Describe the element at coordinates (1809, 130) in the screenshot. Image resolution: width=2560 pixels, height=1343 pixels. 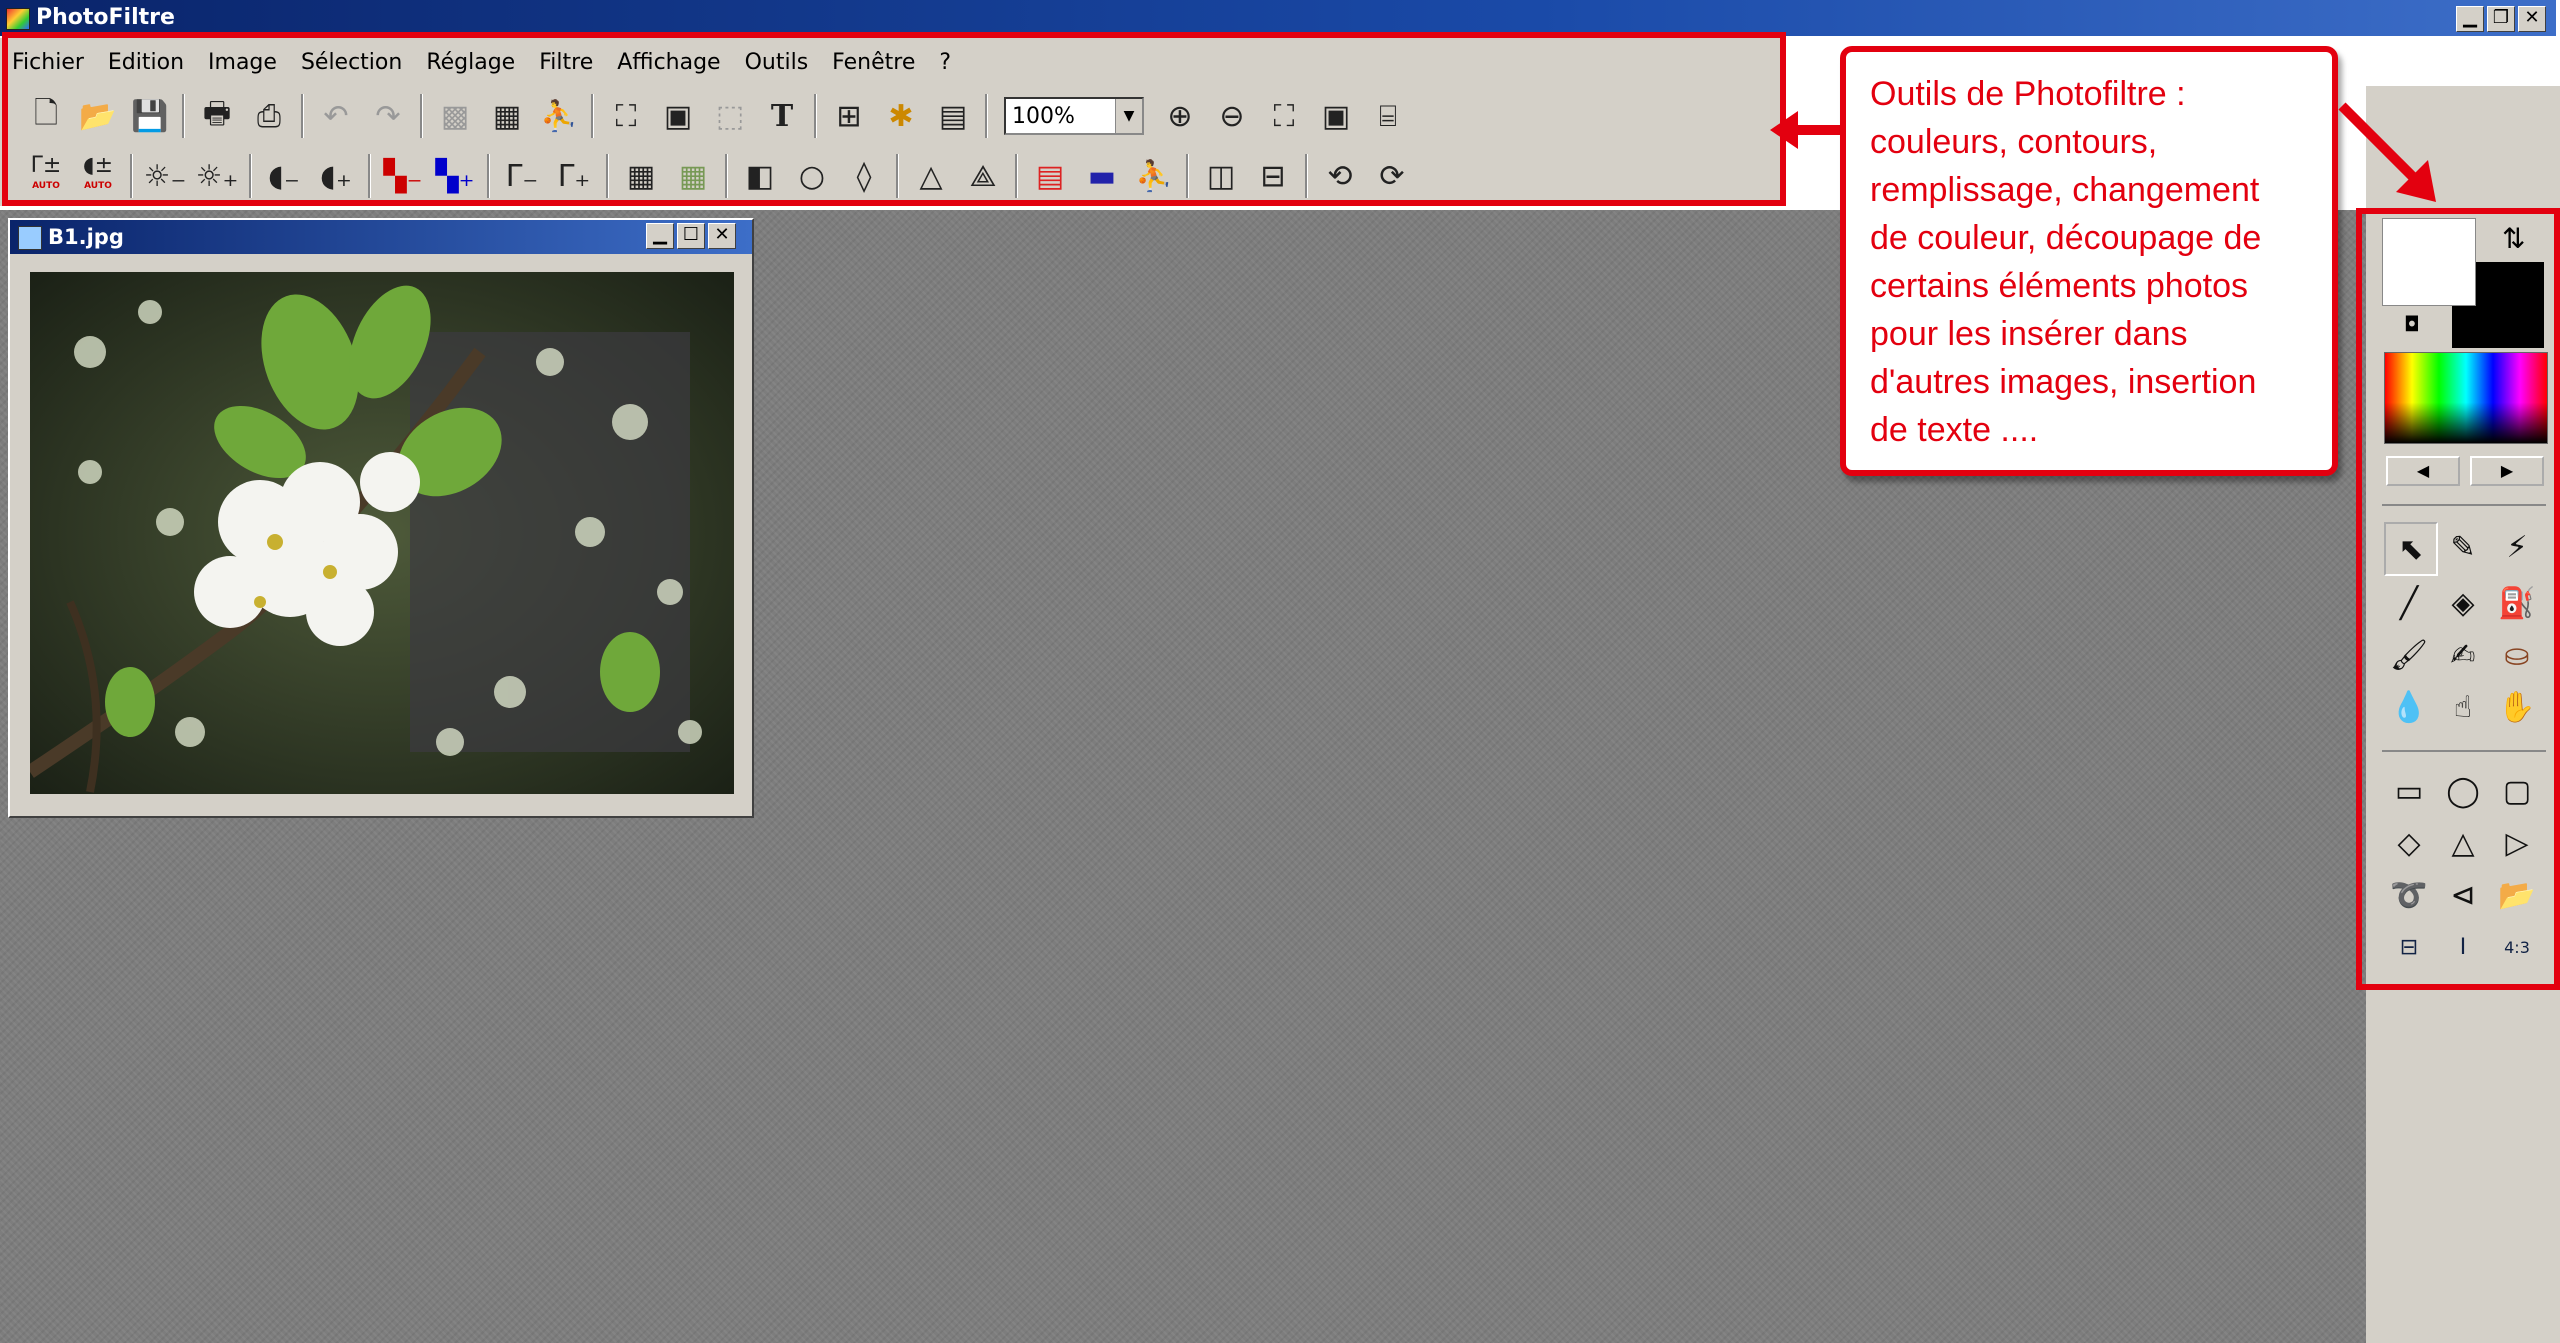
I see `annotation-arrow-left` at that location.